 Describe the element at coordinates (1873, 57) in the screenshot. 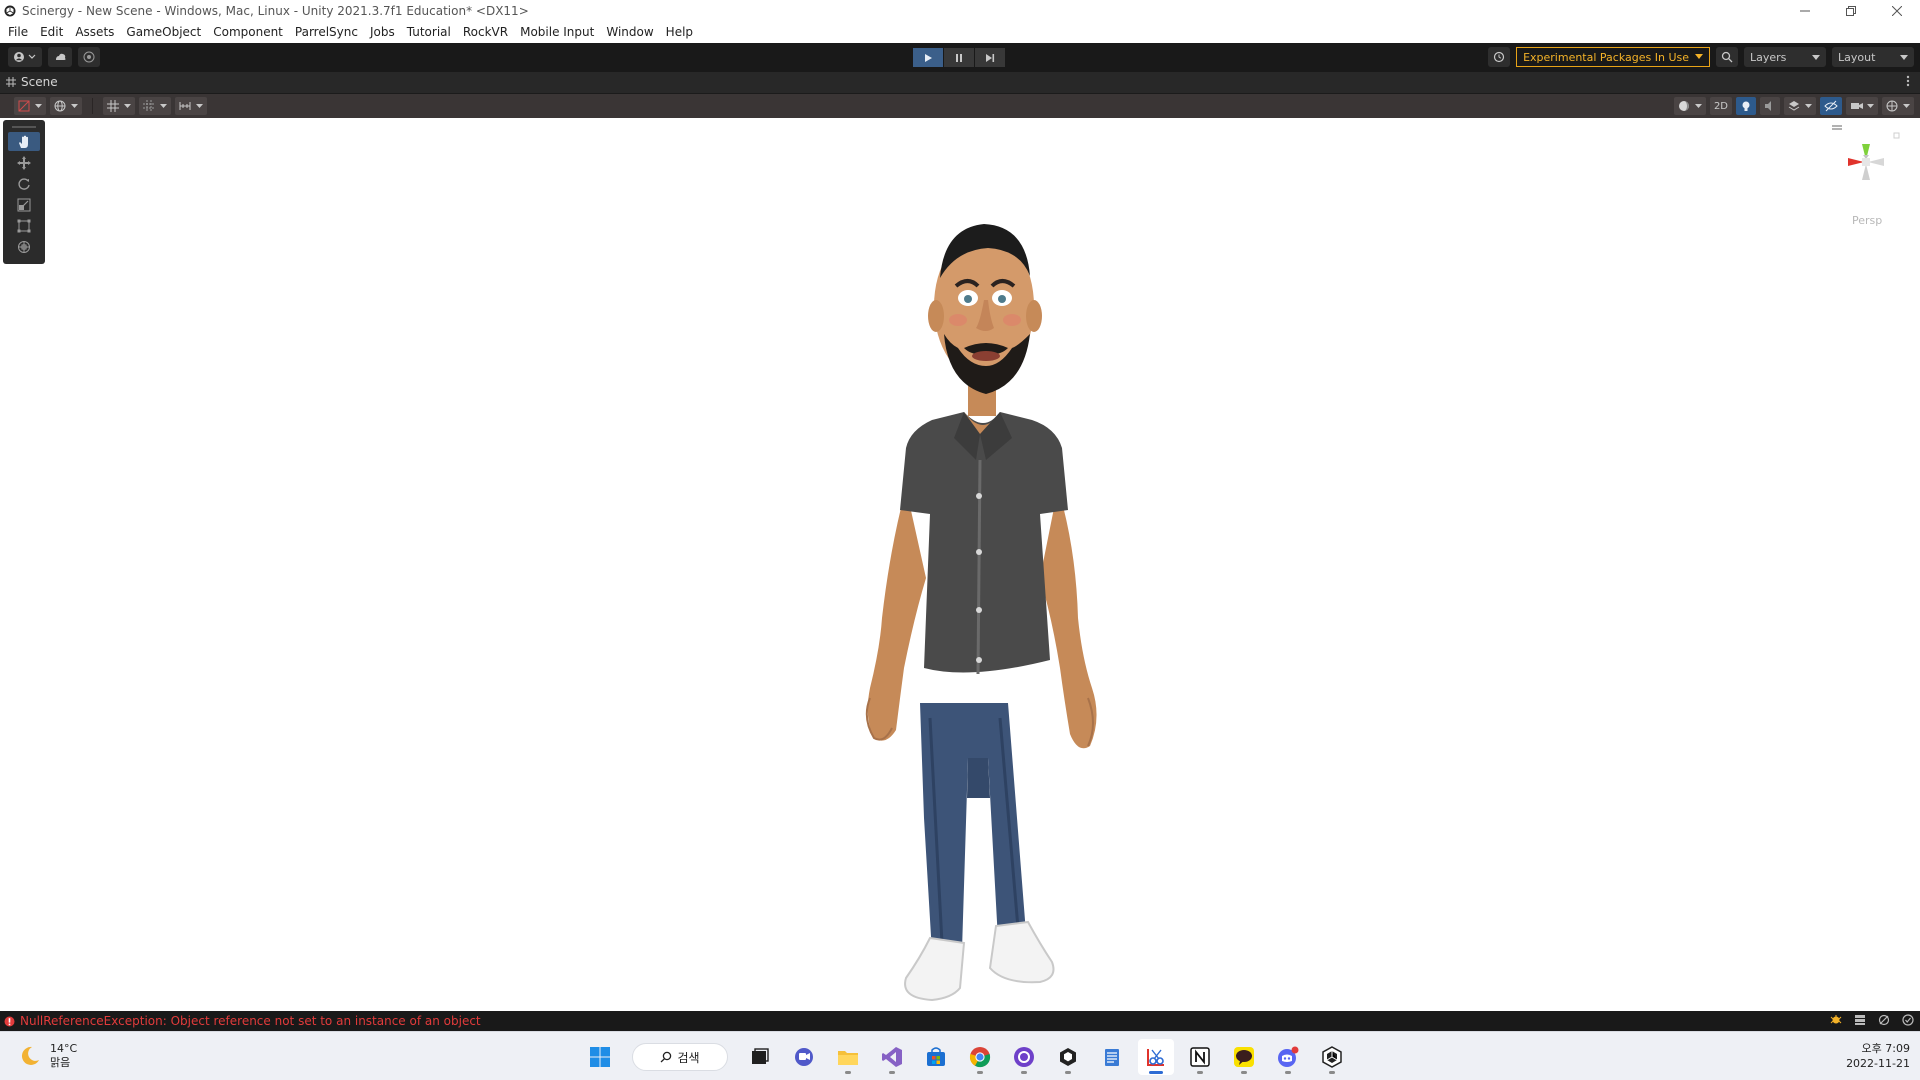

I see `layout-dropdown: Layout` at that location.